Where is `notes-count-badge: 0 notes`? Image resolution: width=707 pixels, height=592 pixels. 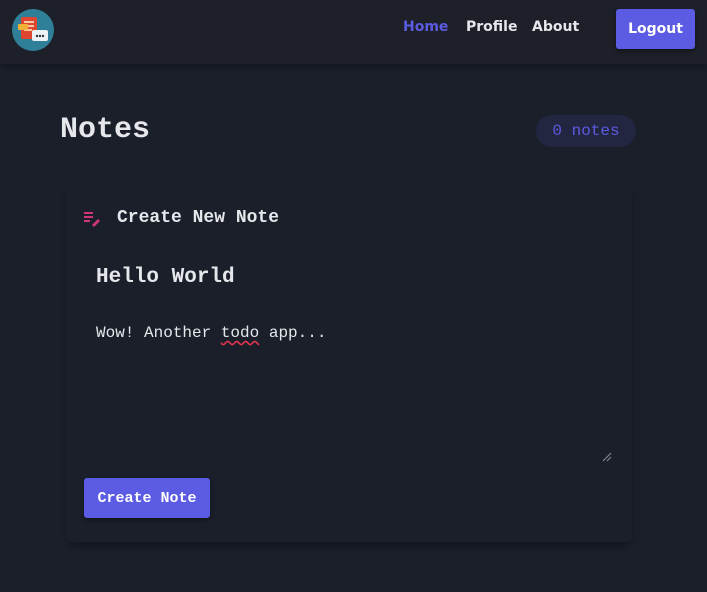
notes-count-badge: 0 notes is located at coordinates (586, 131).